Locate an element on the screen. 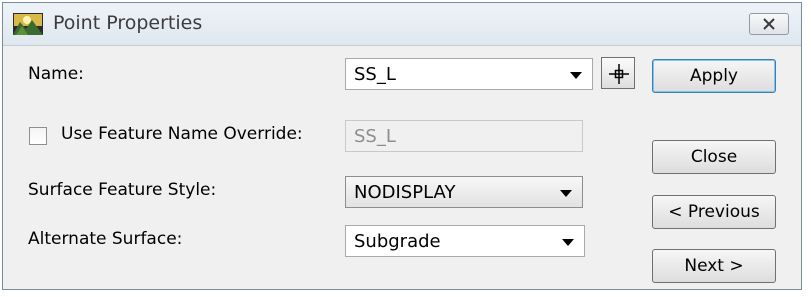 The width and height of the screenshot is (811, 297). next-button: Next > is located at coordinates (714, 266).